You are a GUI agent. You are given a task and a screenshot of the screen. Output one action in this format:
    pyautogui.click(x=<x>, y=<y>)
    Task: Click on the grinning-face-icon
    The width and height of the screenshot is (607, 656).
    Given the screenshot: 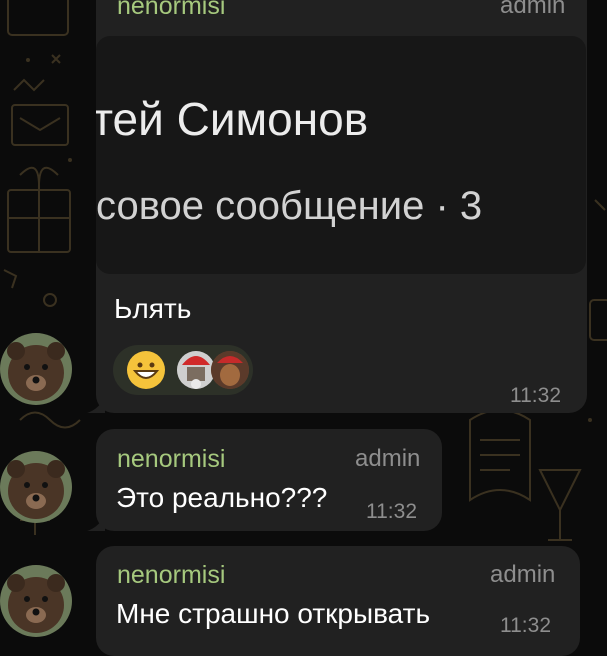 What is the action you would take?
    pyautogui.click(x=146, y=370)
    